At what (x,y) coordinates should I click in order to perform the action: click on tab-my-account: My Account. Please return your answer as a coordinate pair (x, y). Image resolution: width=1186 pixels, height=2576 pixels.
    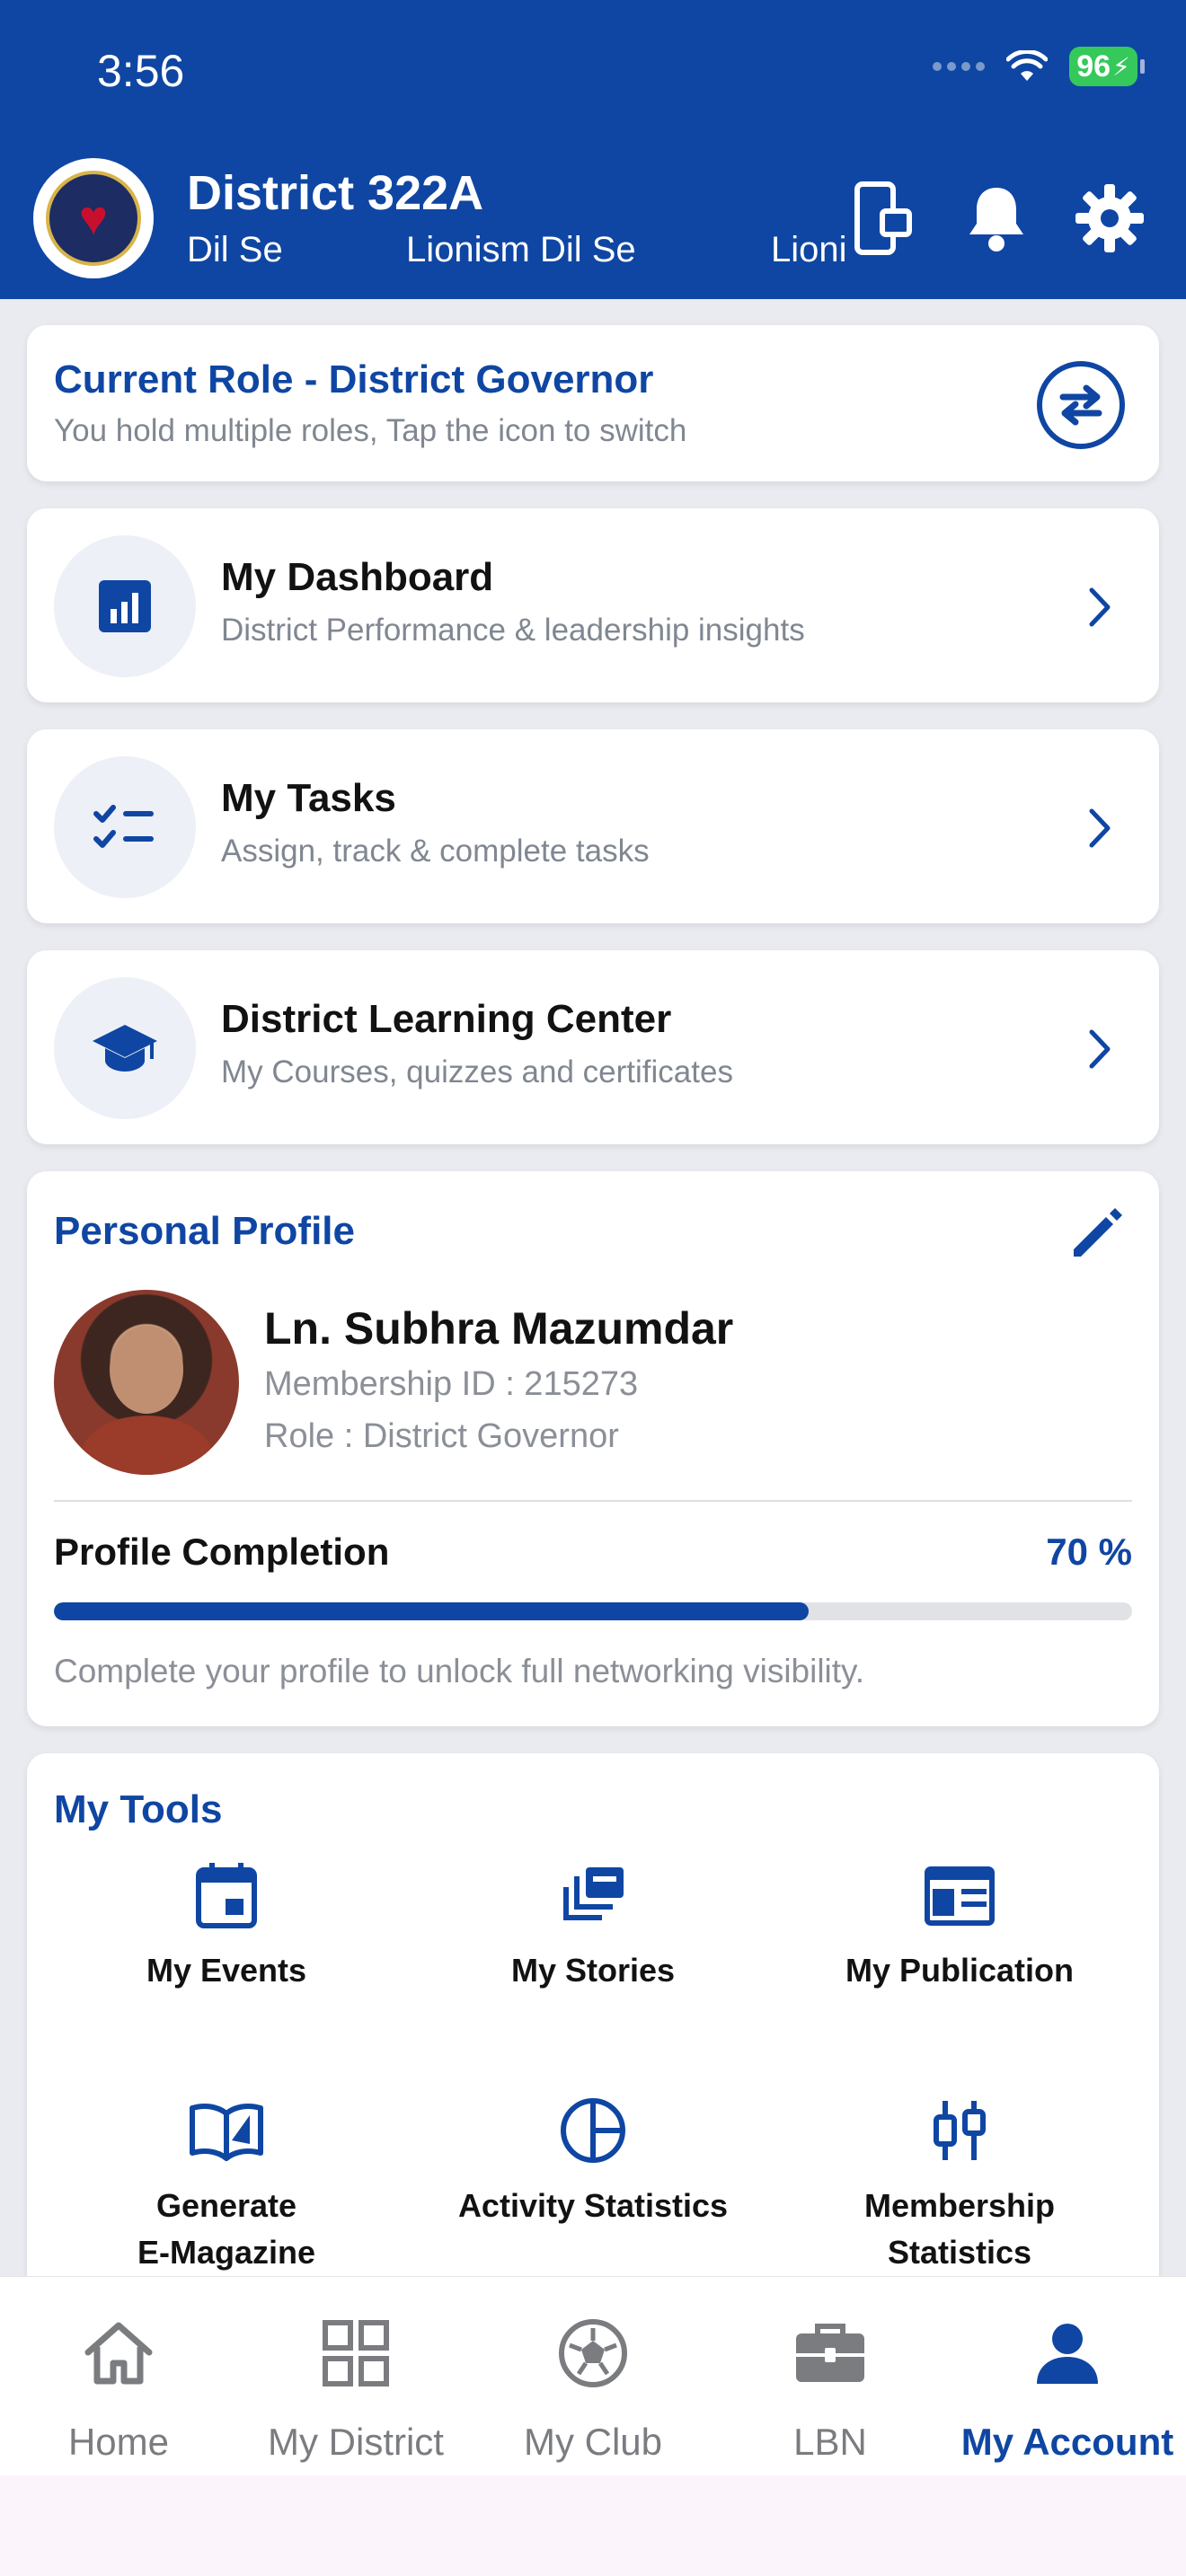
    Looking at the image, I should click on (1067, 2376).